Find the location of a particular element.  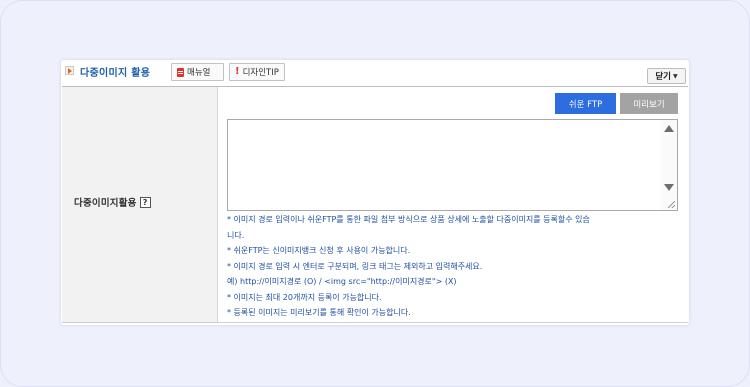

close-button: 닫기 ▼ is located at coordinates (666, 76).